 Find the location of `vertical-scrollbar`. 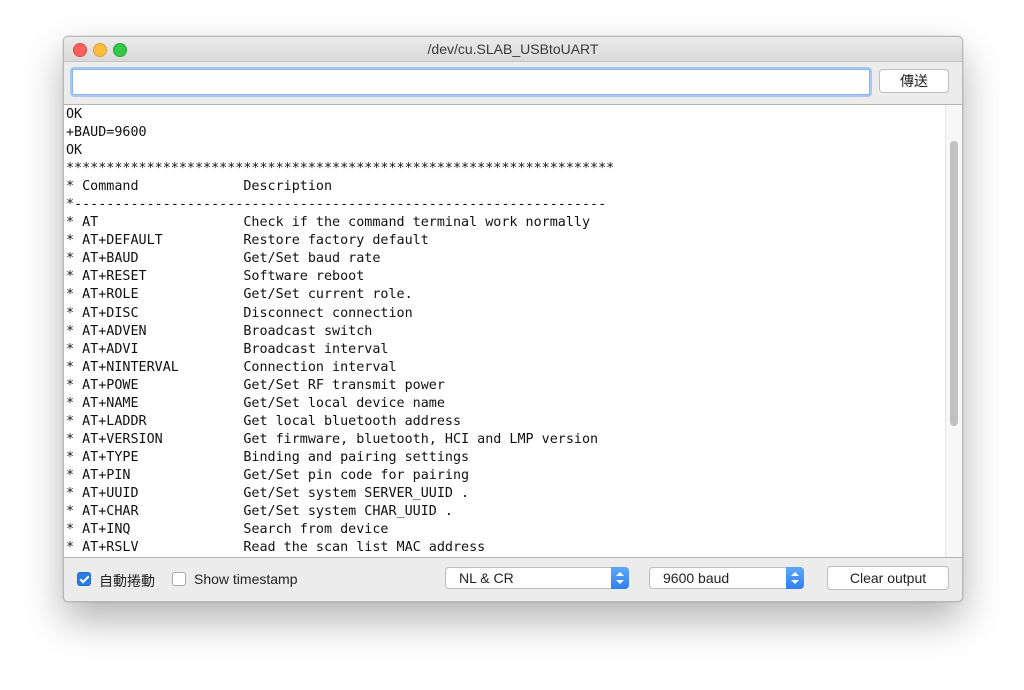

vertical-scrollbar is located at coordinates (953, 331).